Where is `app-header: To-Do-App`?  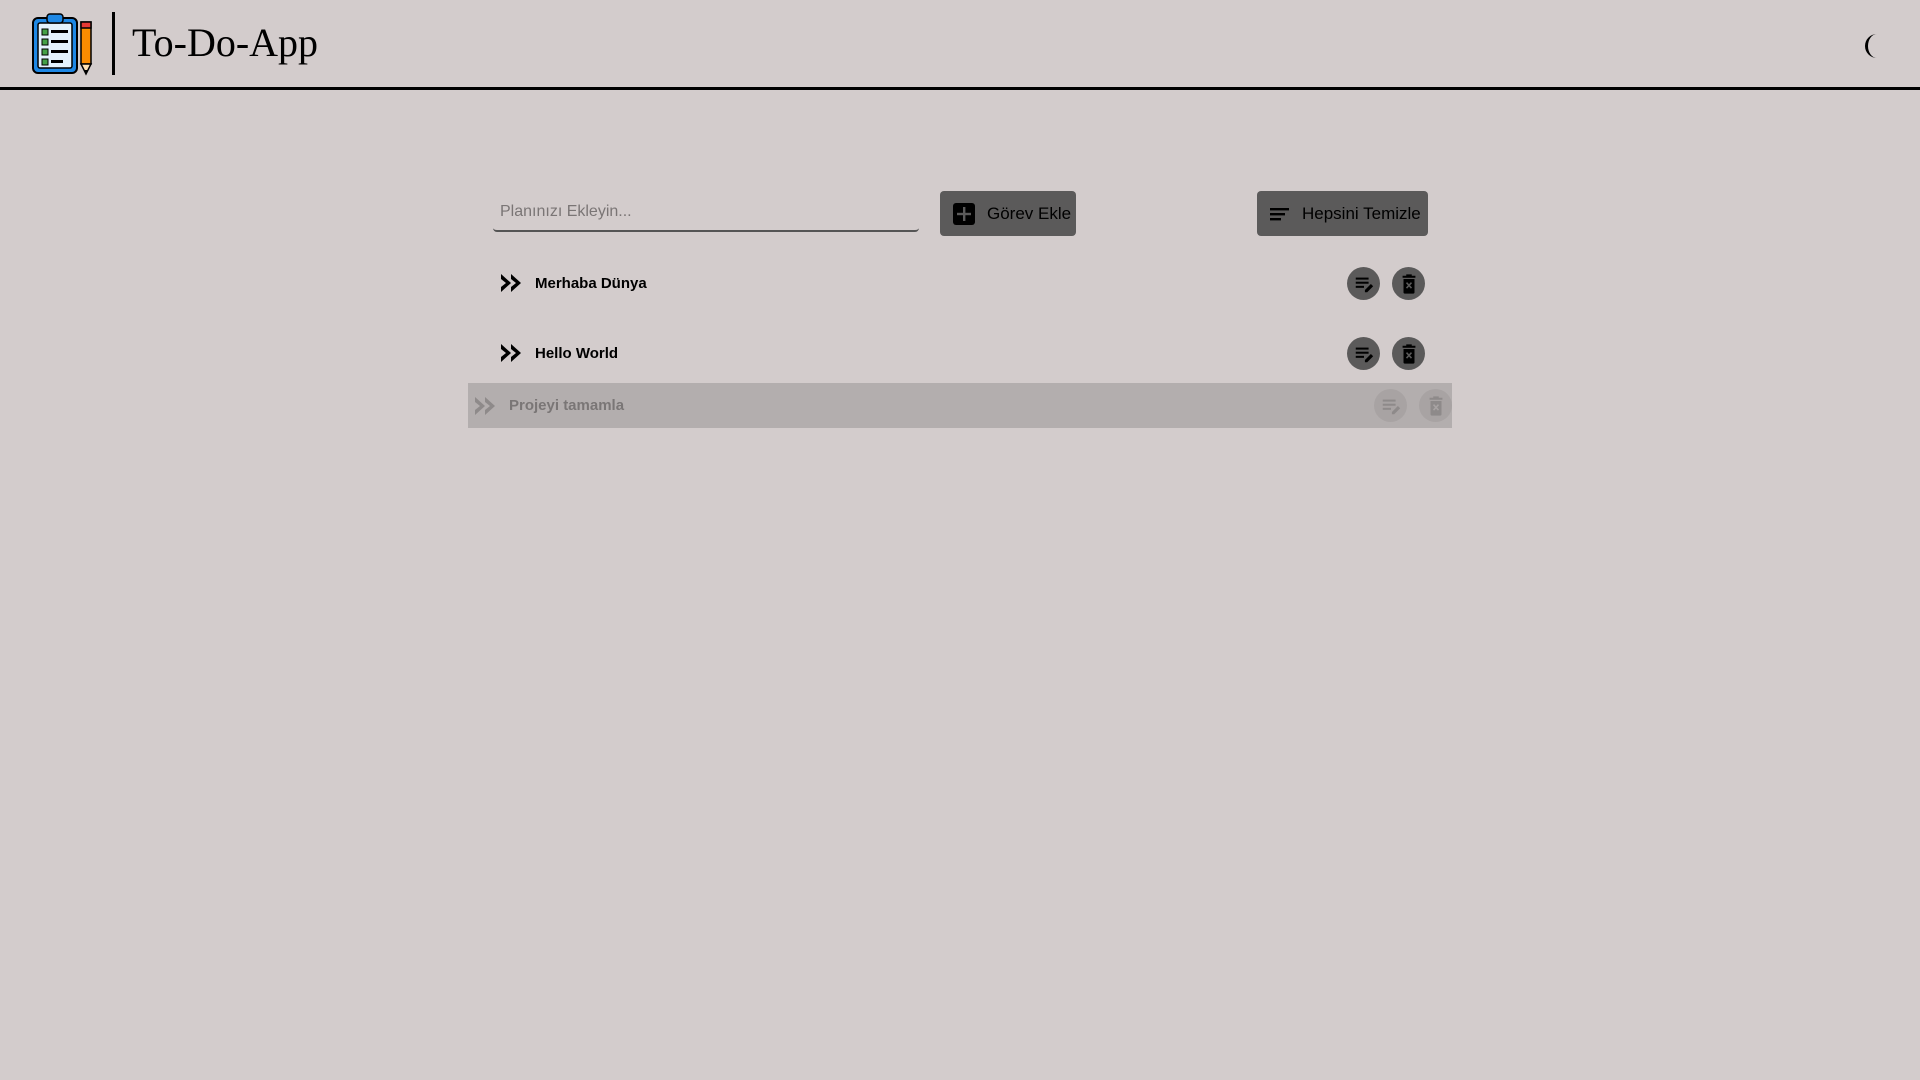
app-header: To-Do-App is located at coordinates (960, 45).